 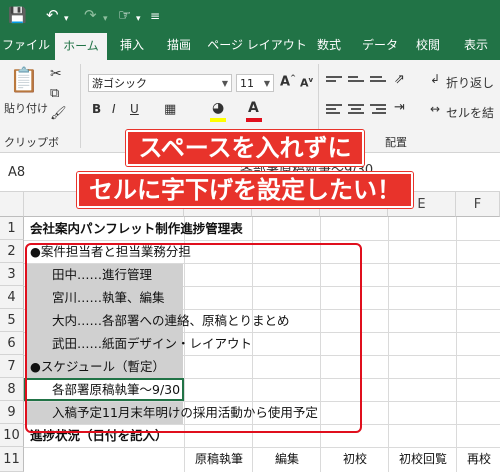 I want to click on font-name-dropdown: 游ゴシック ▼, so click(x=160, y=83).